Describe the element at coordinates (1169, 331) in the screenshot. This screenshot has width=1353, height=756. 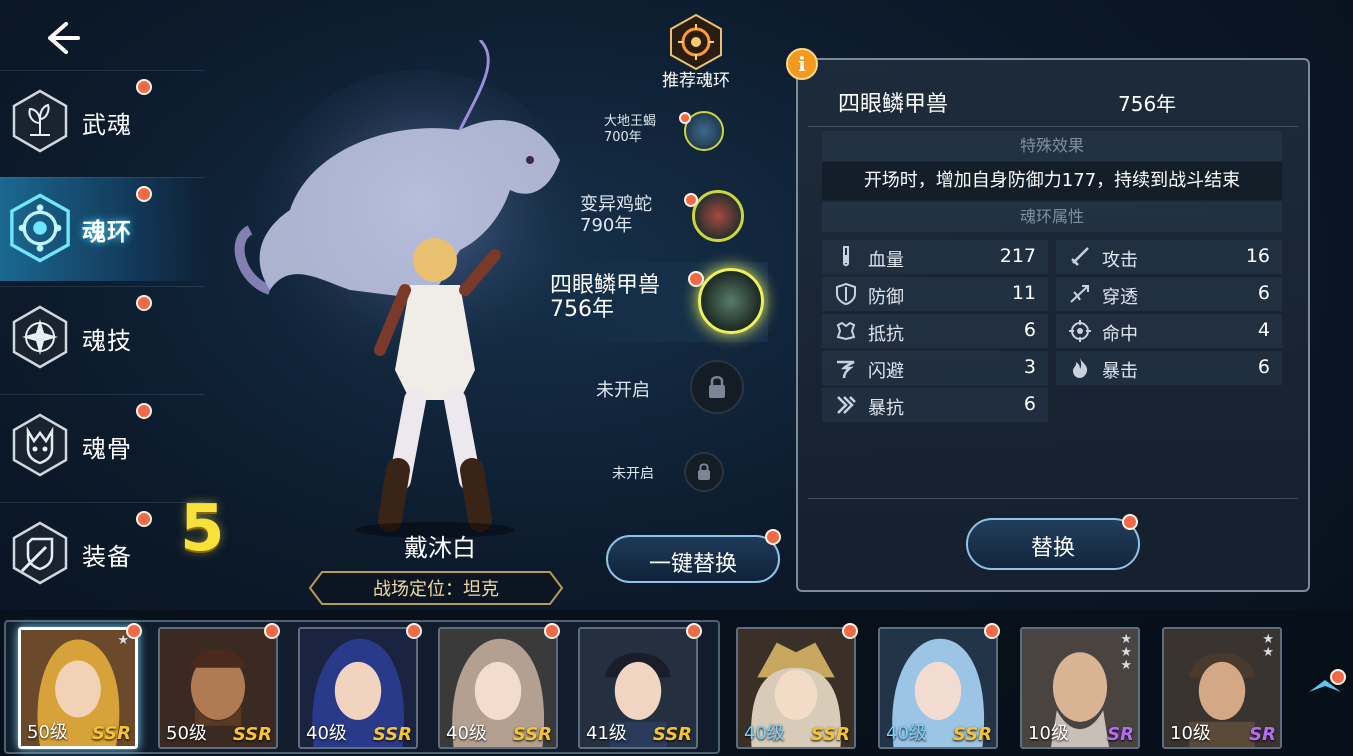
I see `stat-hit: 命中 4` at that location.